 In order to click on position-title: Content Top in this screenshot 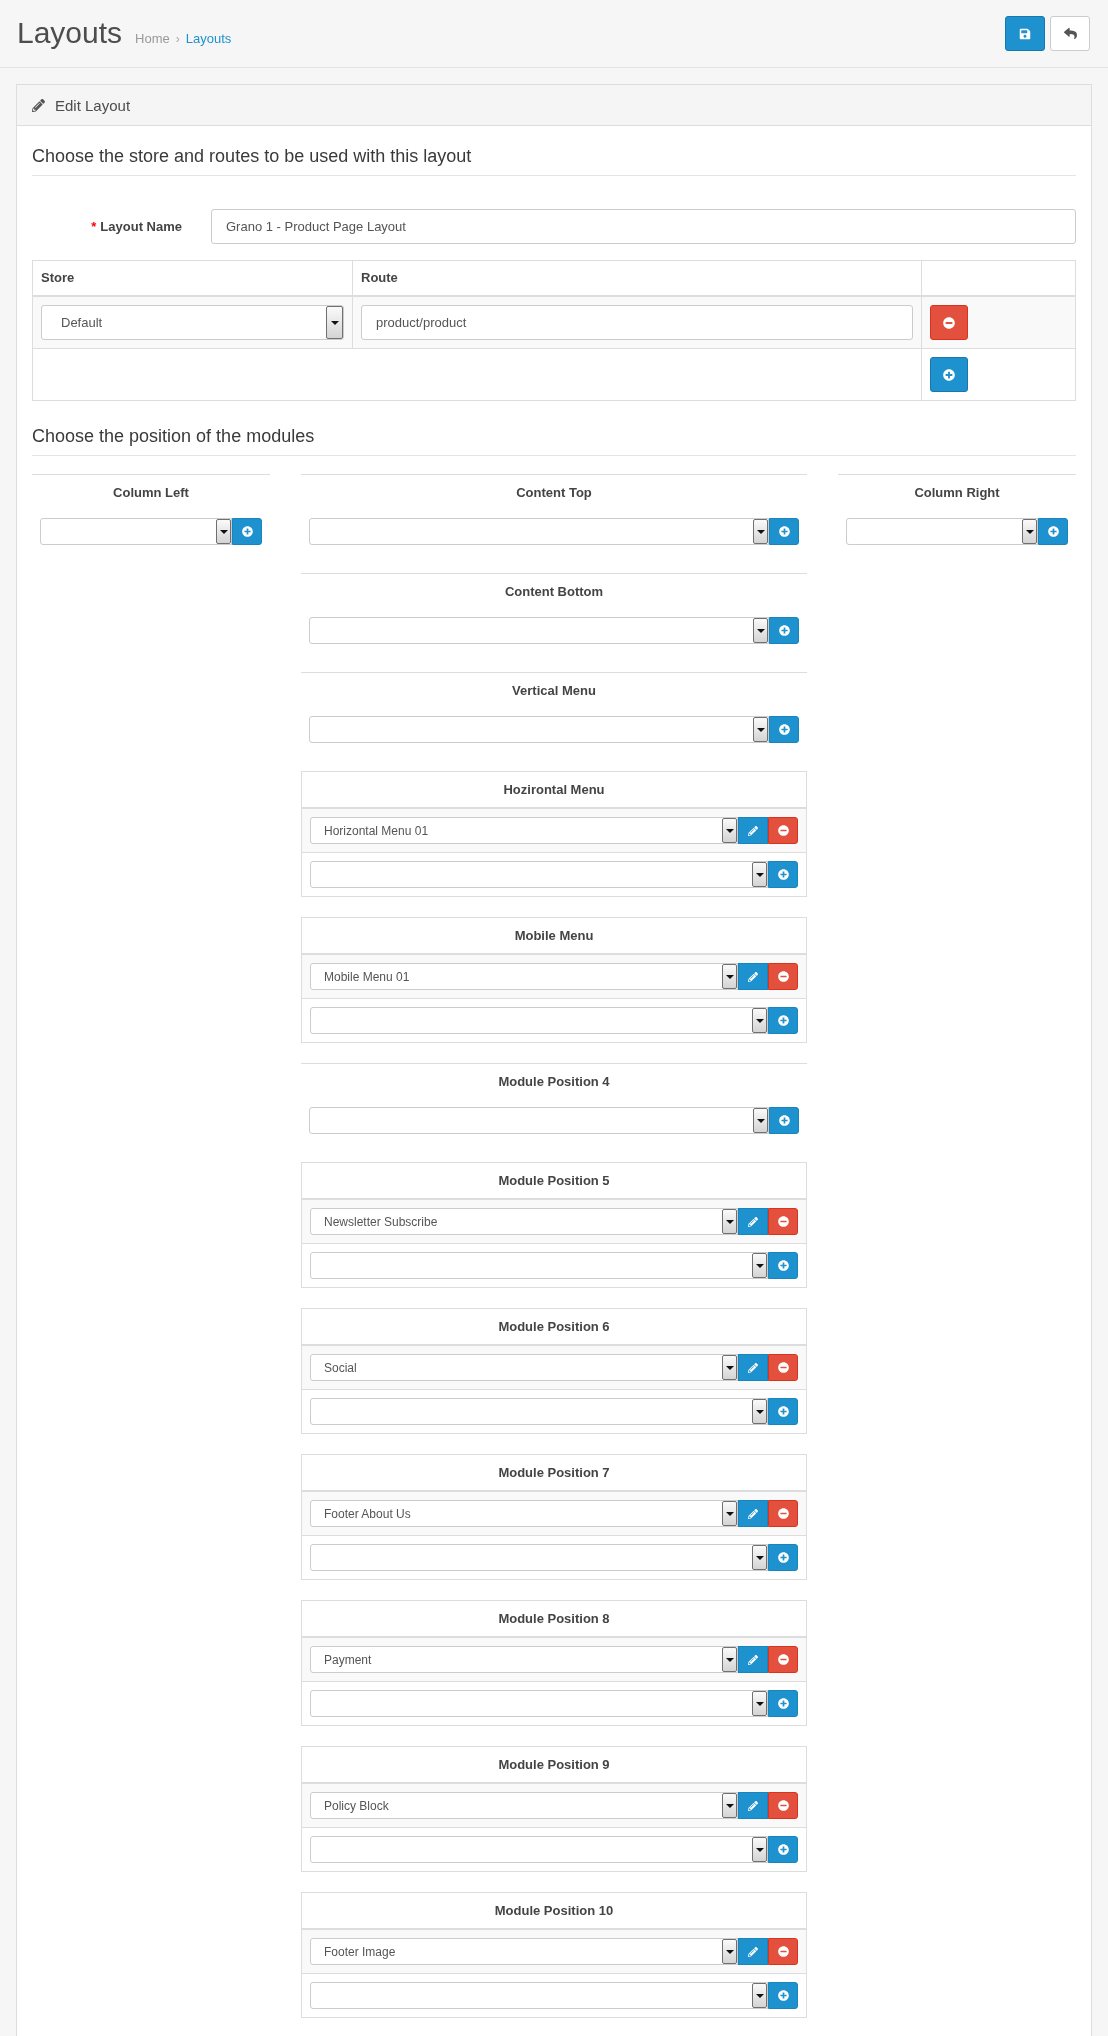, I will do `click(554, 493)`.